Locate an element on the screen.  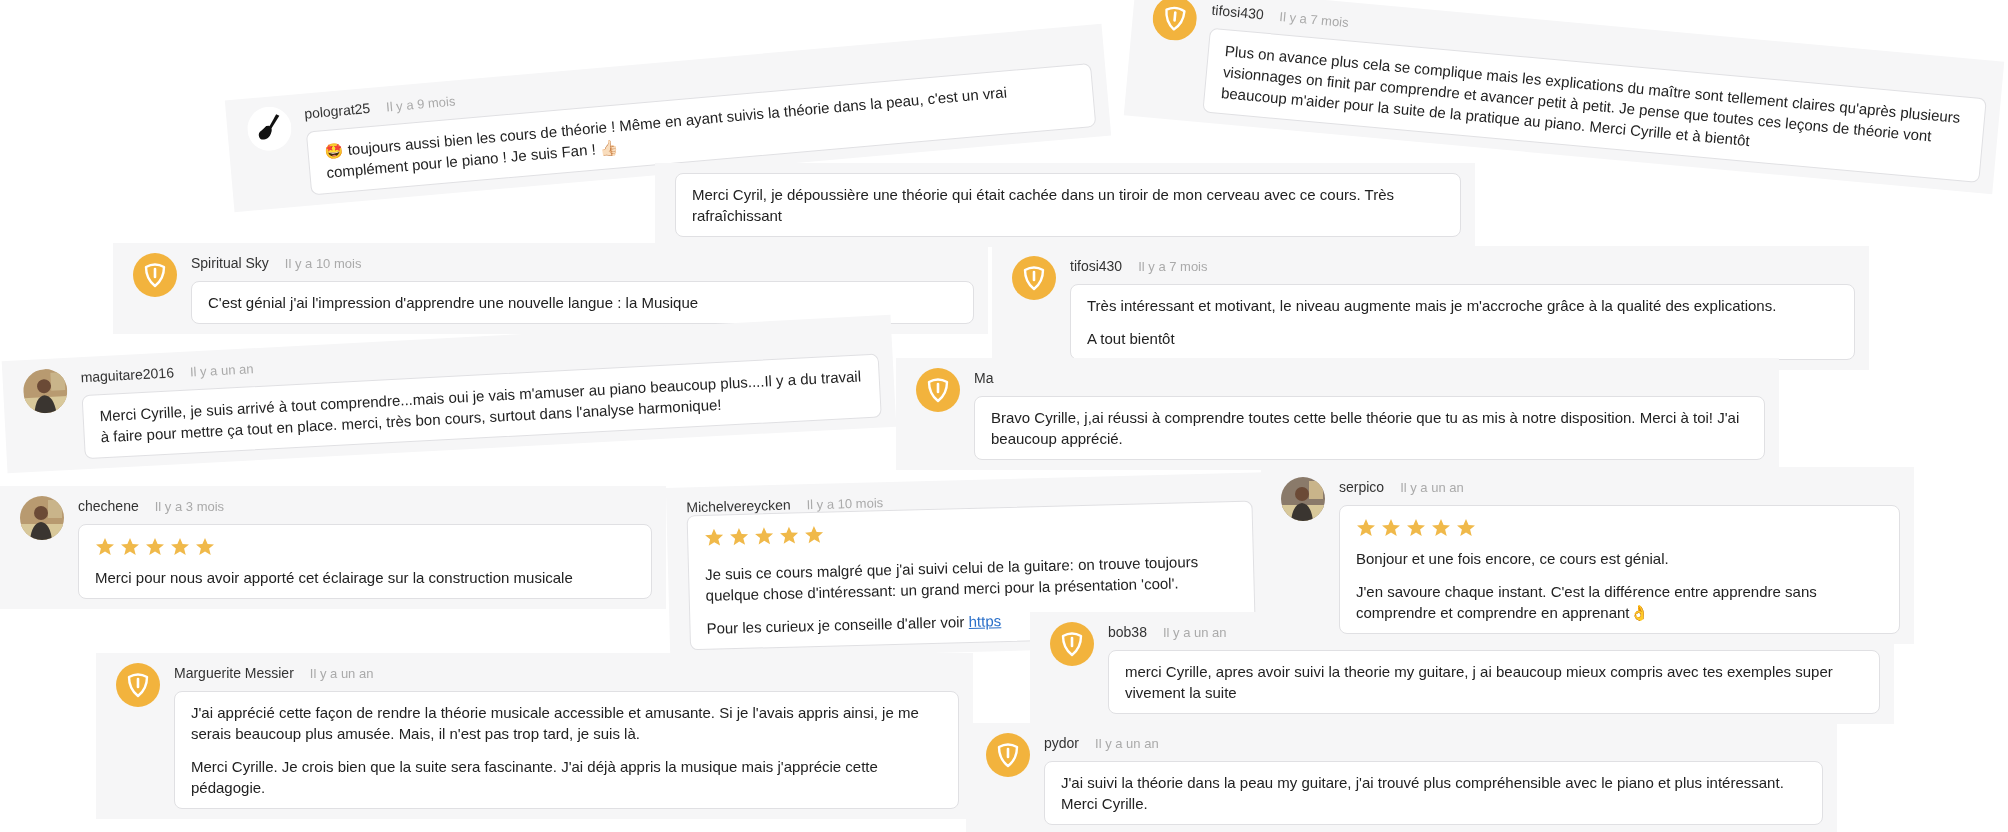
comment-text: J'ai suivi la théorie dans la peau my guitare, j'ai trouvé plus compréhensible avec le piano et plus intéressant. Merci Cyrille. is located at coordinates (1423, 793).